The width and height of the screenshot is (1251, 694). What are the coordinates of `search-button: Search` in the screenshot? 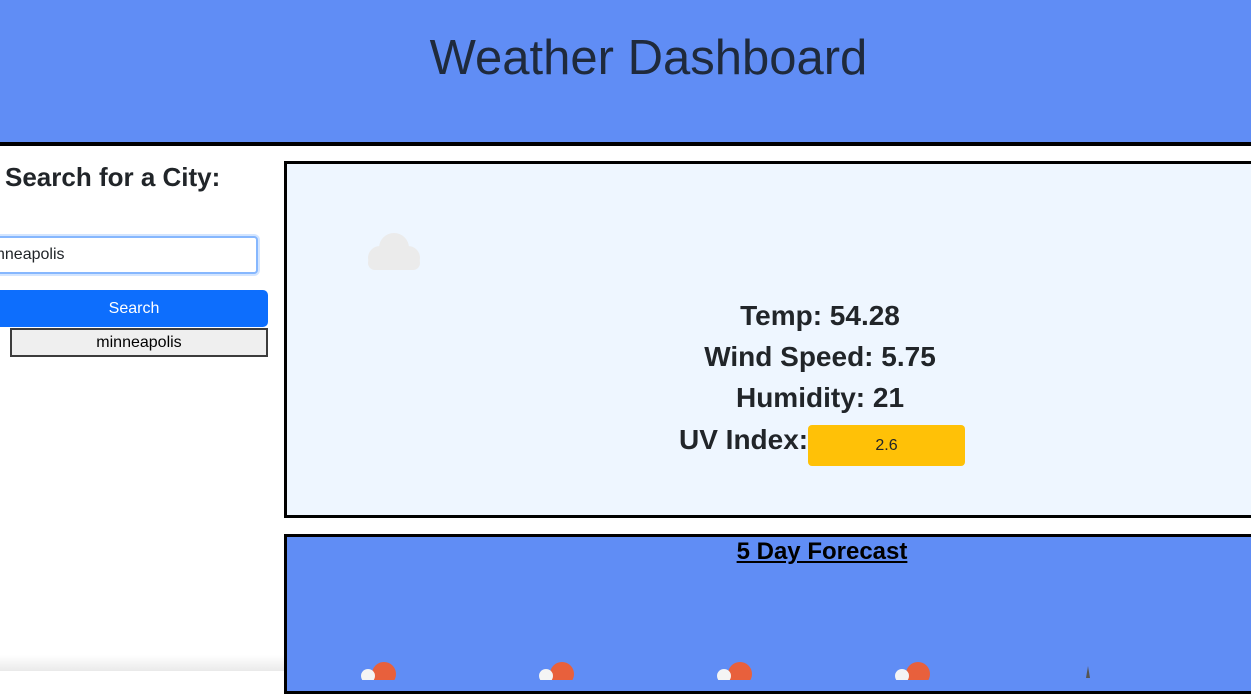 It's located at (134, 308).